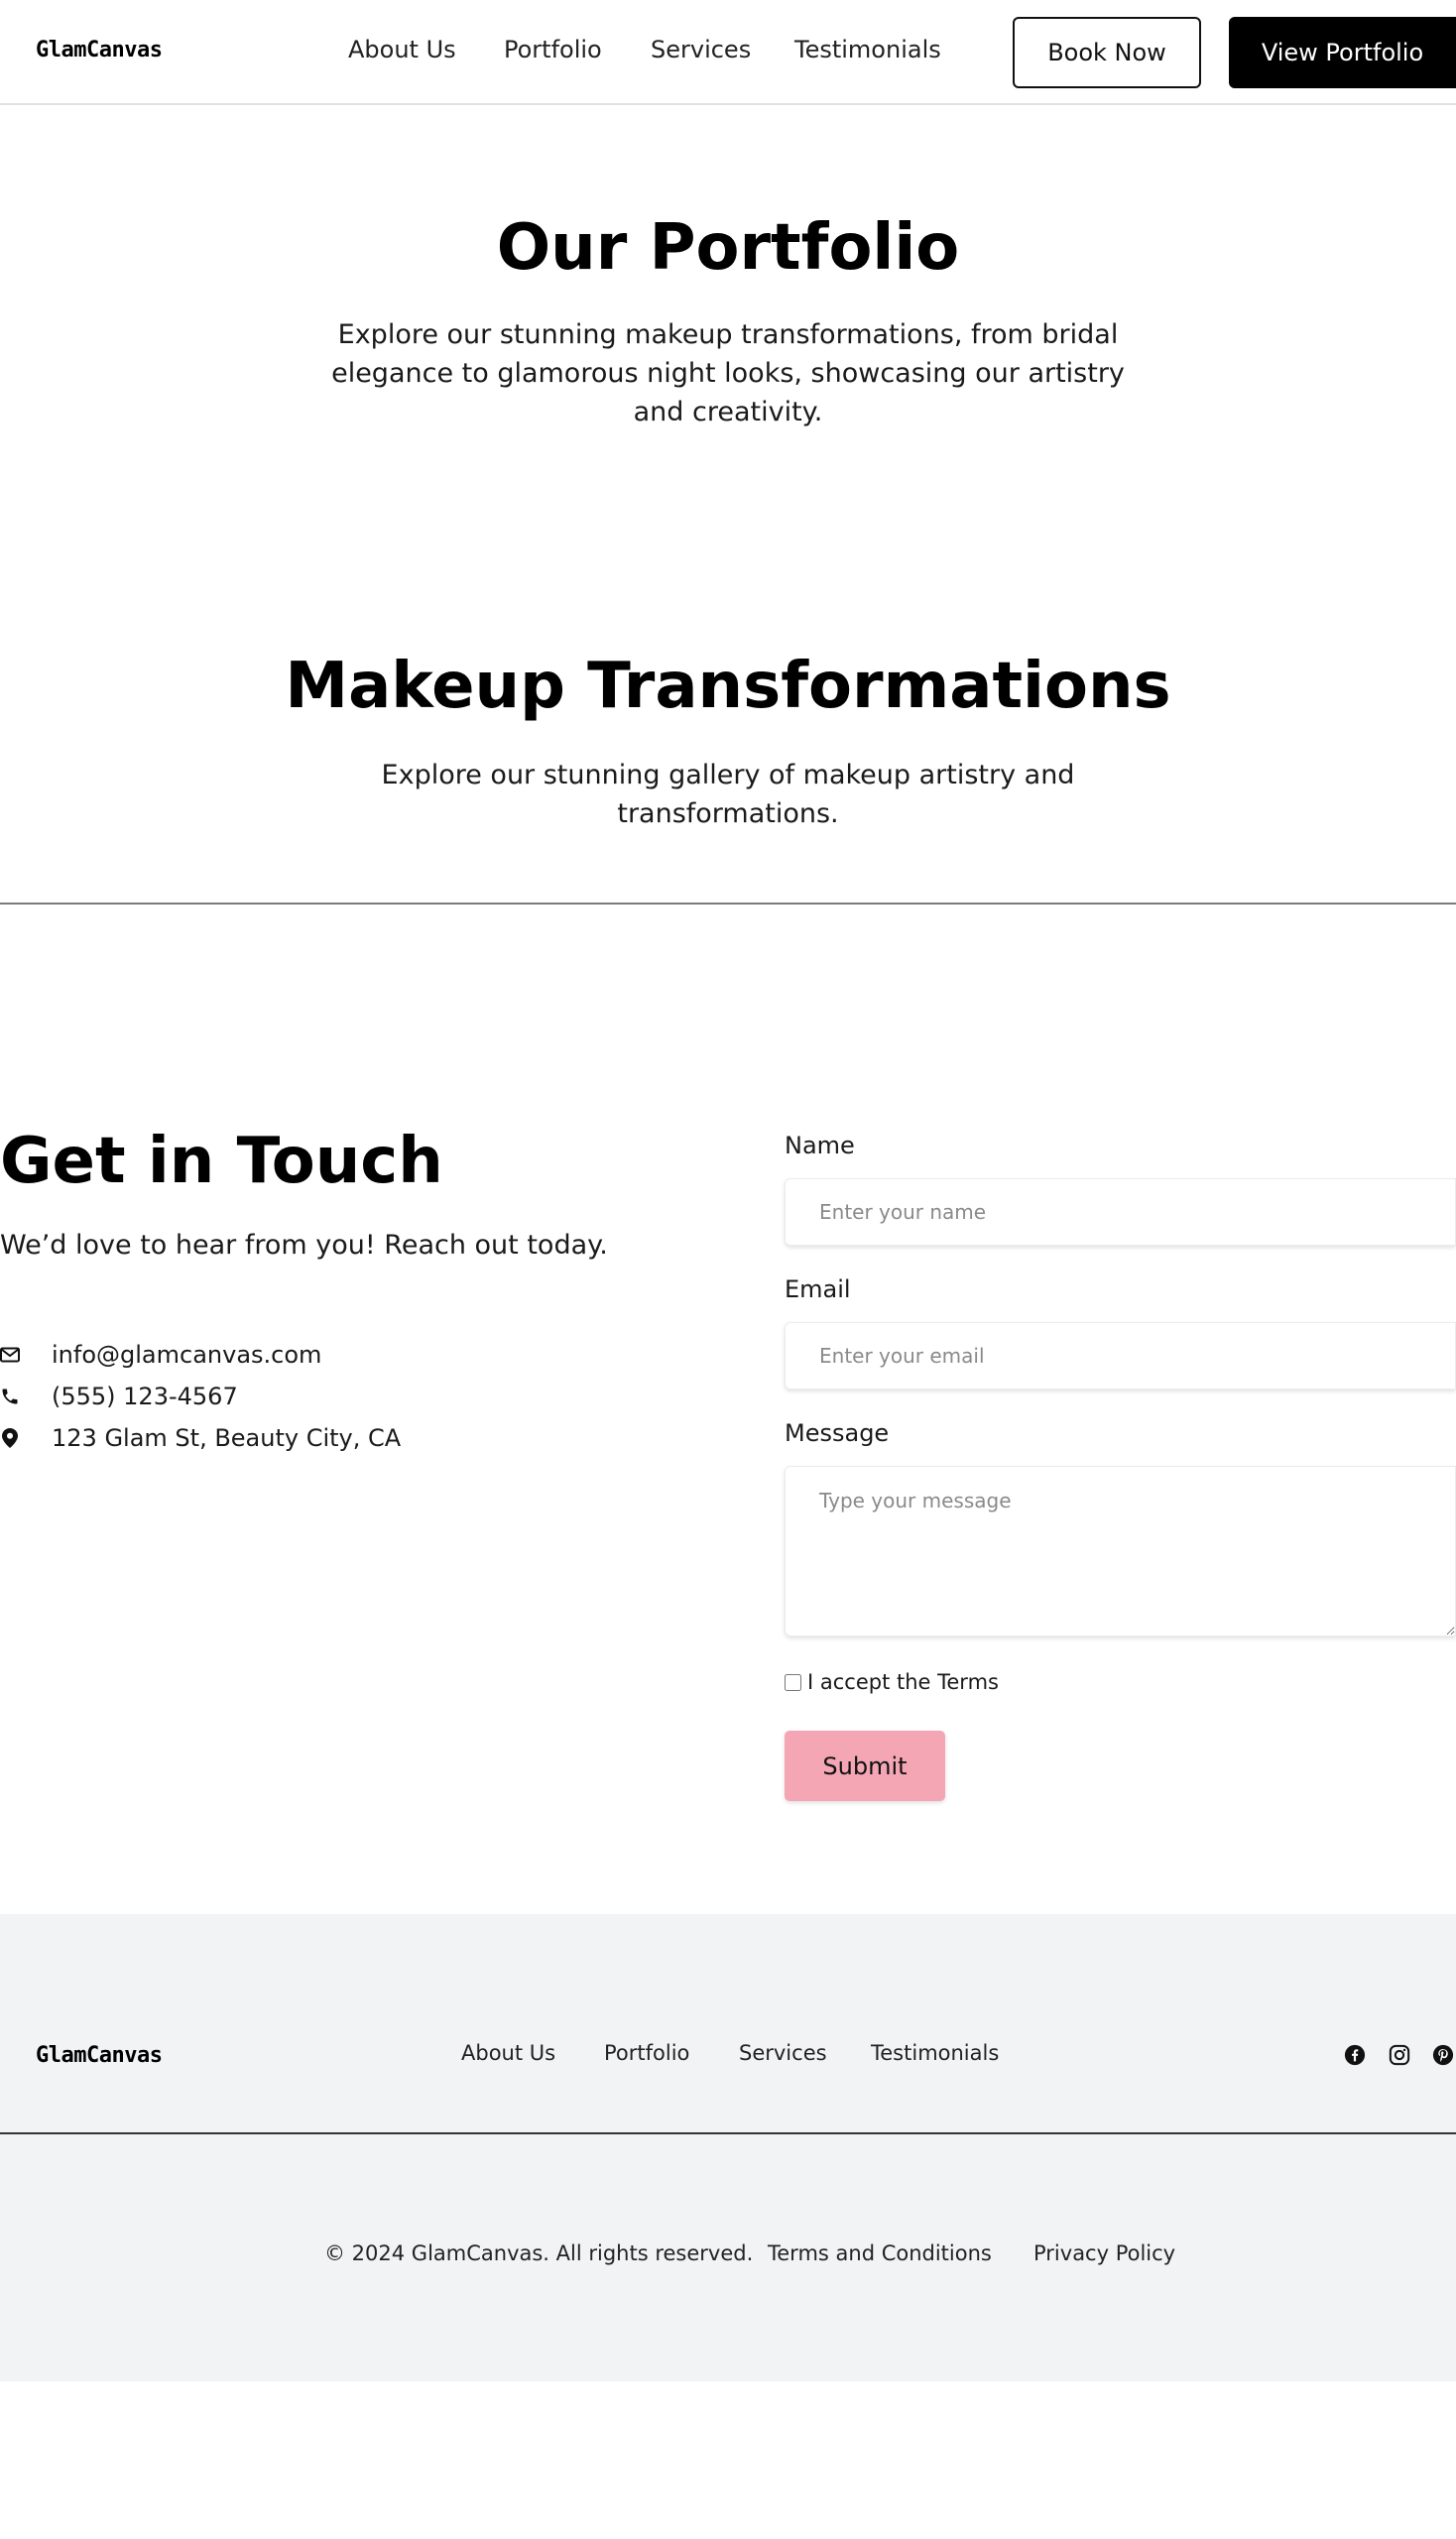 This screenshot has width=1456, height=2539. I want to click on nav-link-services: Services, so click(701, 50).